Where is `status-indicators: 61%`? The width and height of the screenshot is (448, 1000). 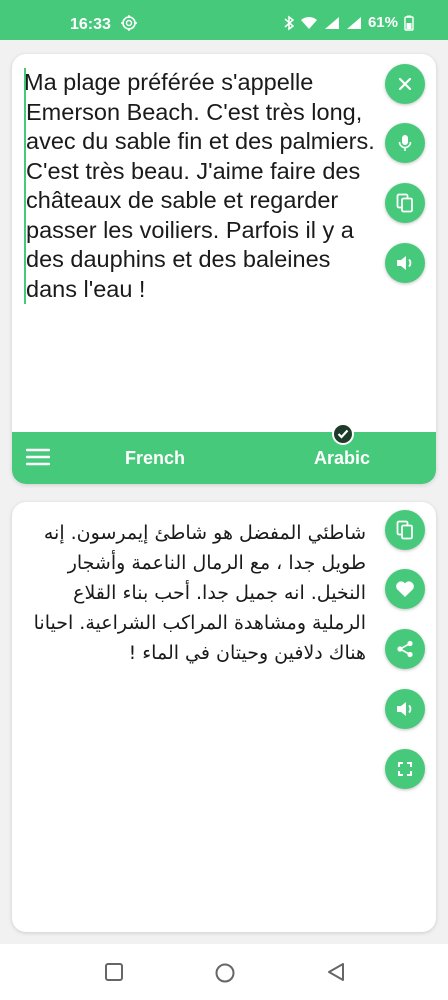
status-indicators: 61% is located at coordinates (349, 22).